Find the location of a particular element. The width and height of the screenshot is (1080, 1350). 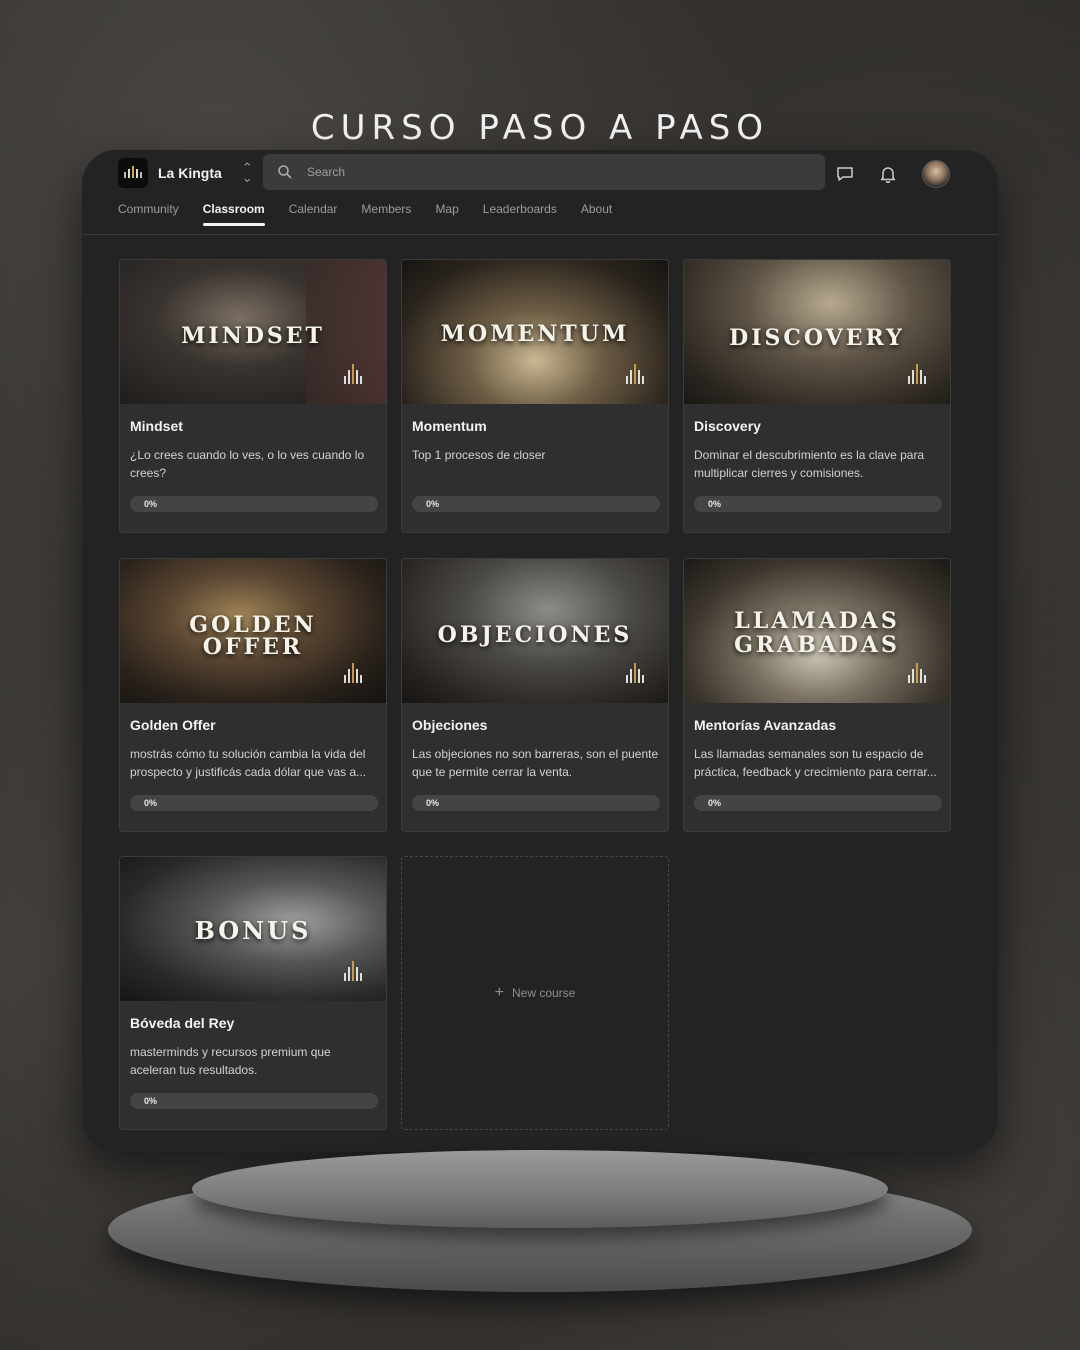

course-thumbnail: BONUS is located at coordinates (253, 929).